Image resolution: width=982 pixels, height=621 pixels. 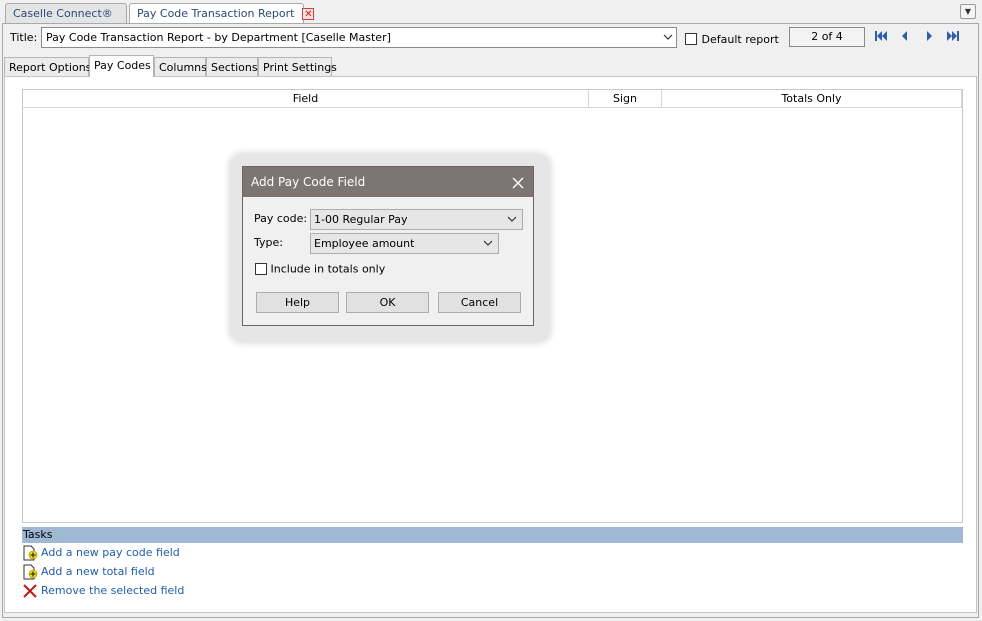 What do you see at coordinates (308, 14) in the screenshot?
I see `close-tab-icon: ✕` at bounding box center [308, 14].